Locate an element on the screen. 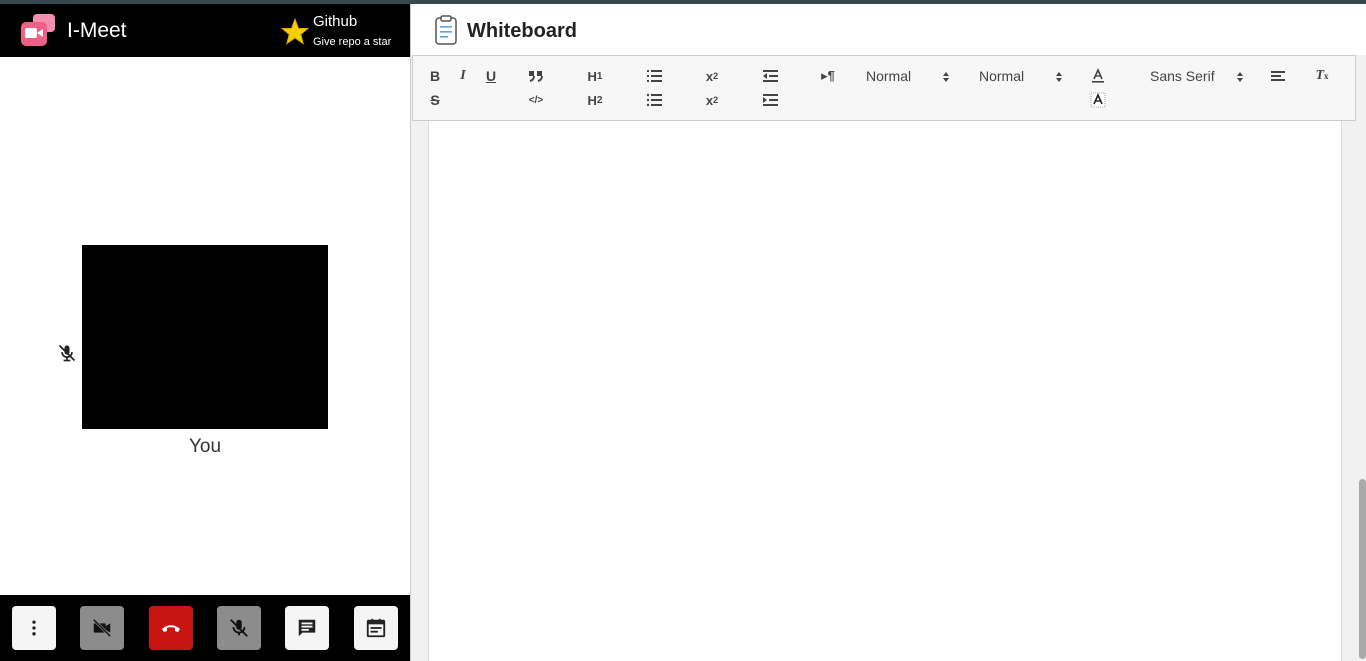 The image size is (1366, 661). strike-button: S is located at coordinates (435, 100).